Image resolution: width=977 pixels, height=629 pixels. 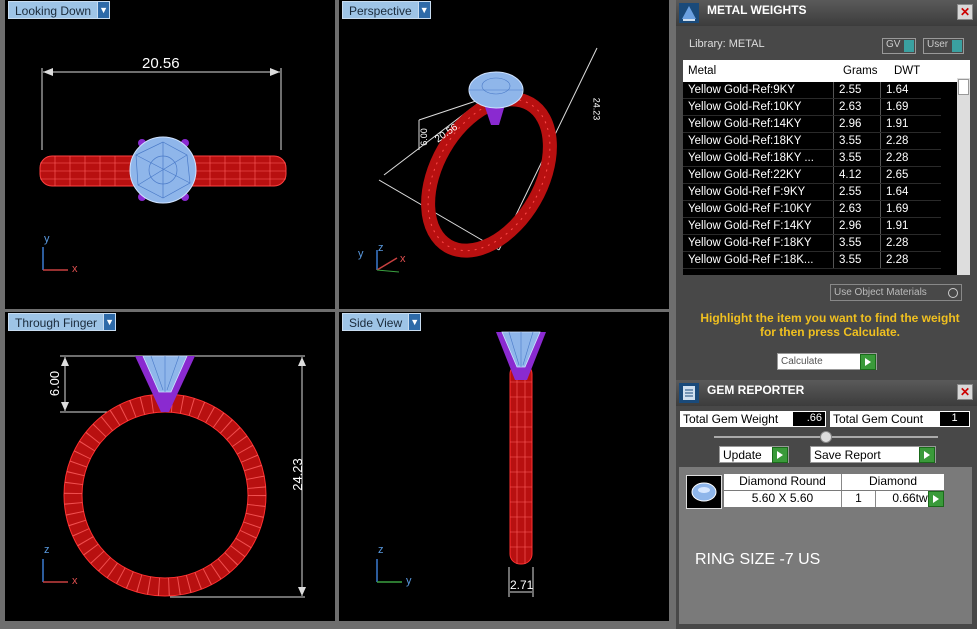 I want to click on save-report-button: Save Report, so click(x=873, y=454).